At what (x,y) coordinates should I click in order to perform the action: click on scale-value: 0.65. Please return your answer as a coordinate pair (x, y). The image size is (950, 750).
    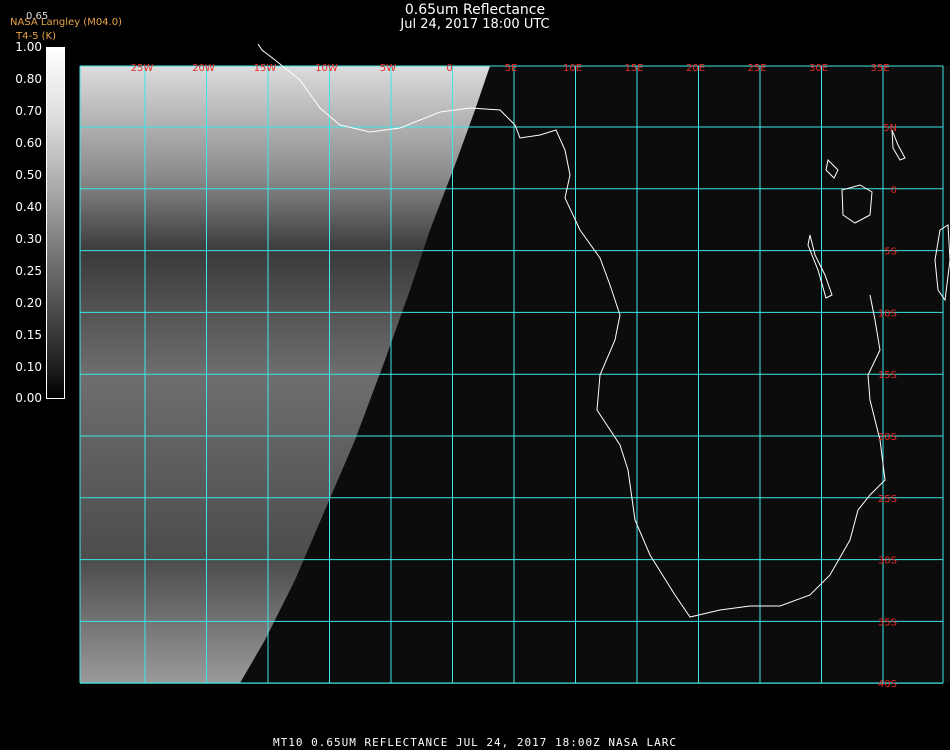
    Looking at the image, I should click on (37, 16).